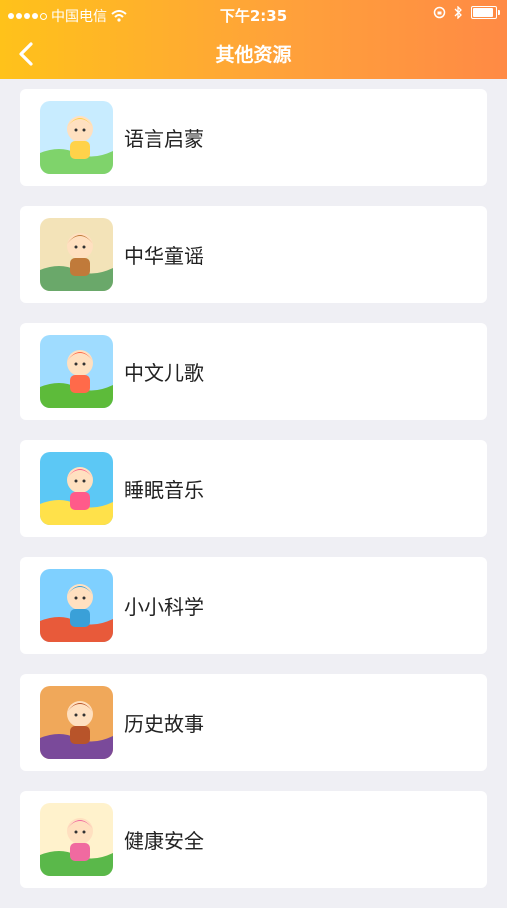 This screenshot has height=908, width=507. I want to click on resource-item-history-stories: 历史故事, so click(253, 722).